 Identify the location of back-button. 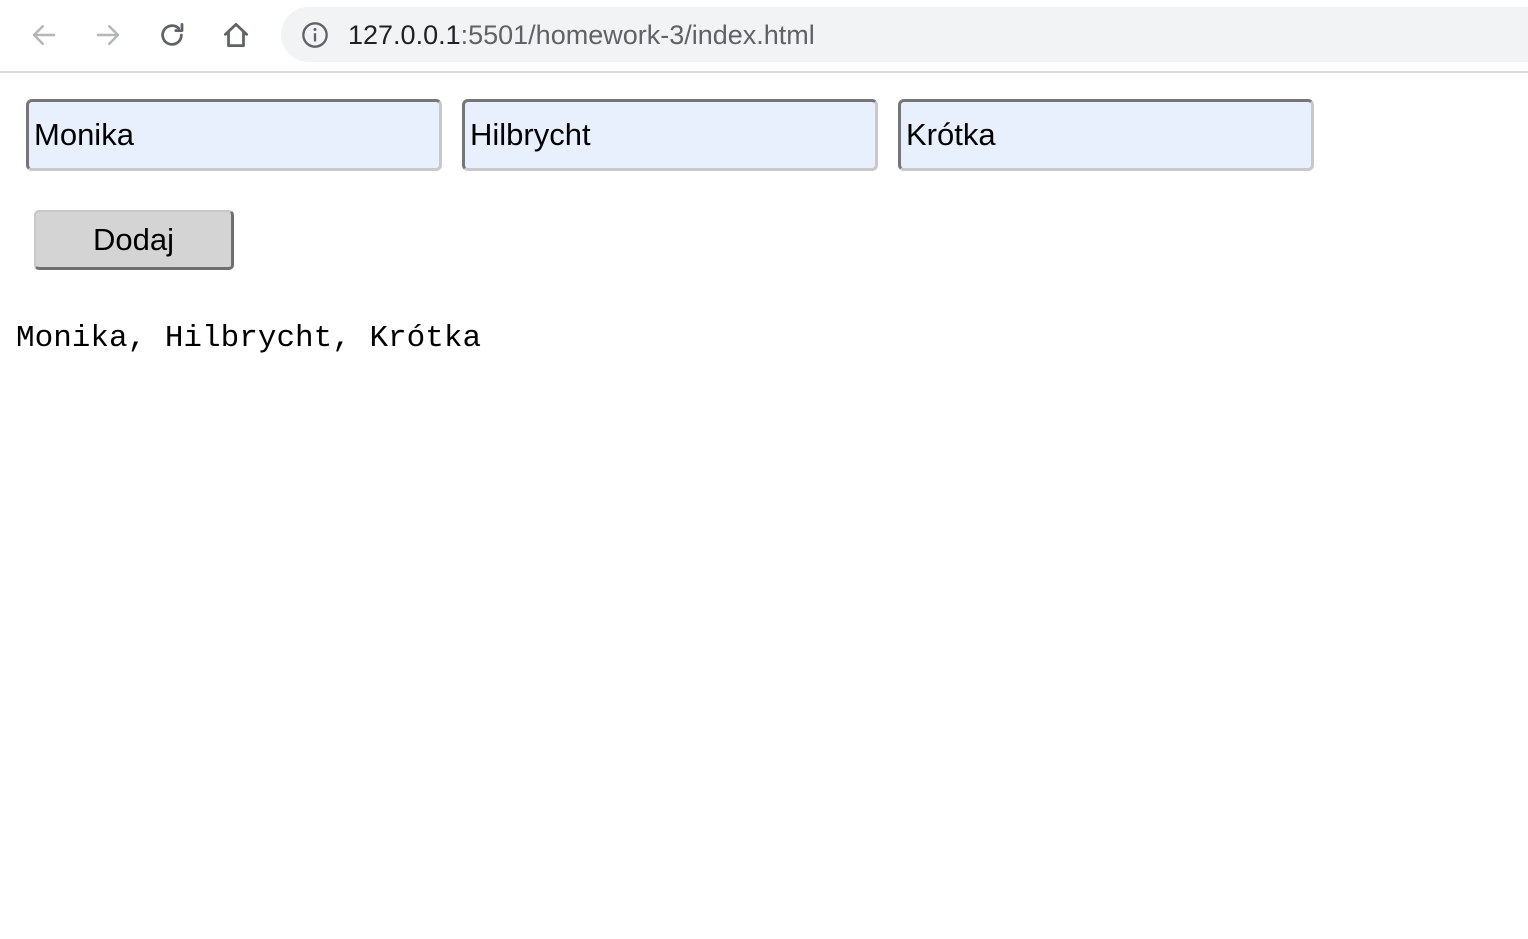
(44, 35).